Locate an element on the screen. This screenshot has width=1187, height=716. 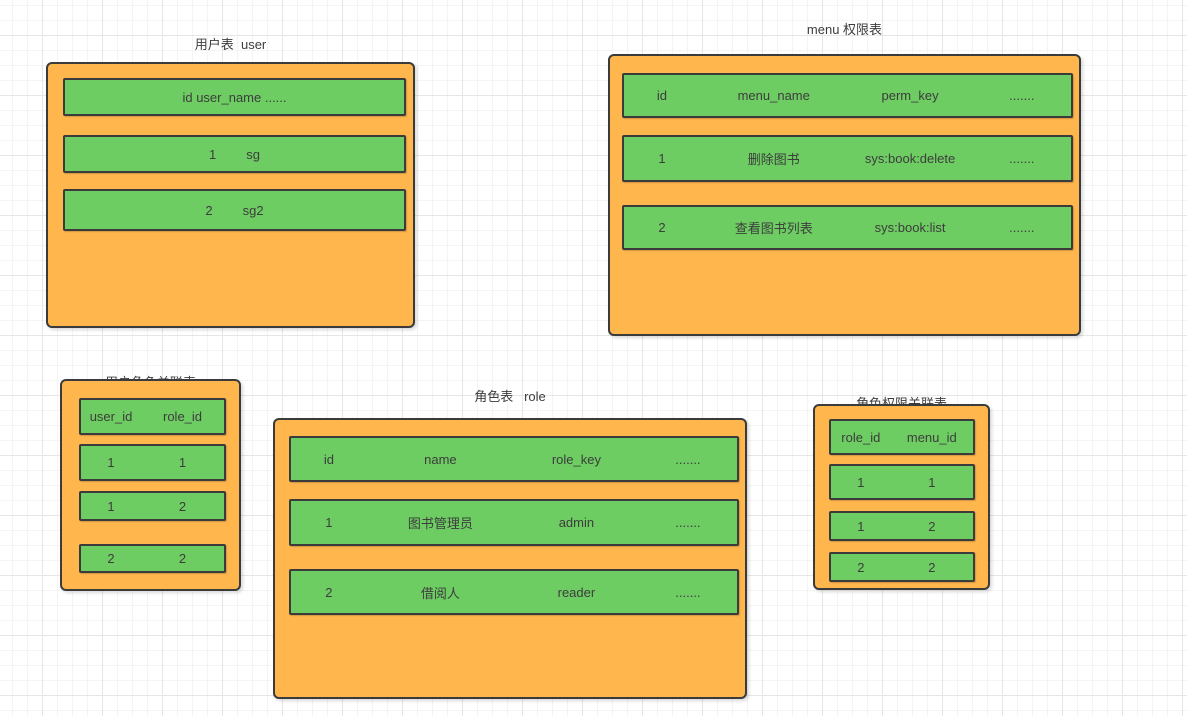
table-menu-title: menu 权限表 is located at coordinates (844, 29).